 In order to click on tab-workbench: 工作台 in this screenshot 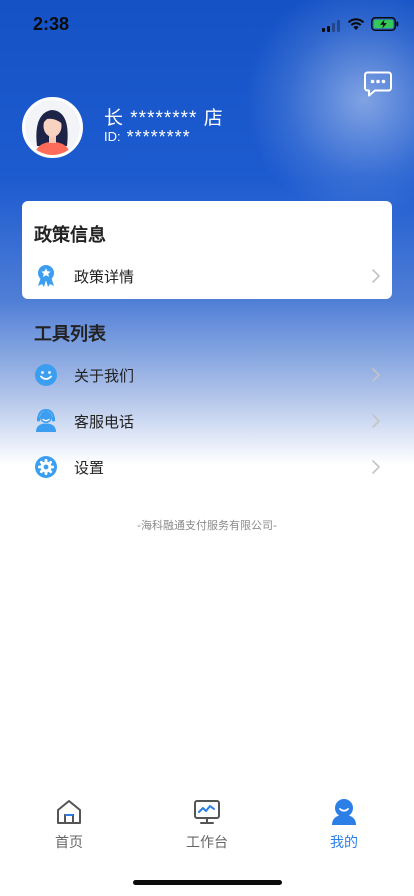, I will do `click(207, 822)`.